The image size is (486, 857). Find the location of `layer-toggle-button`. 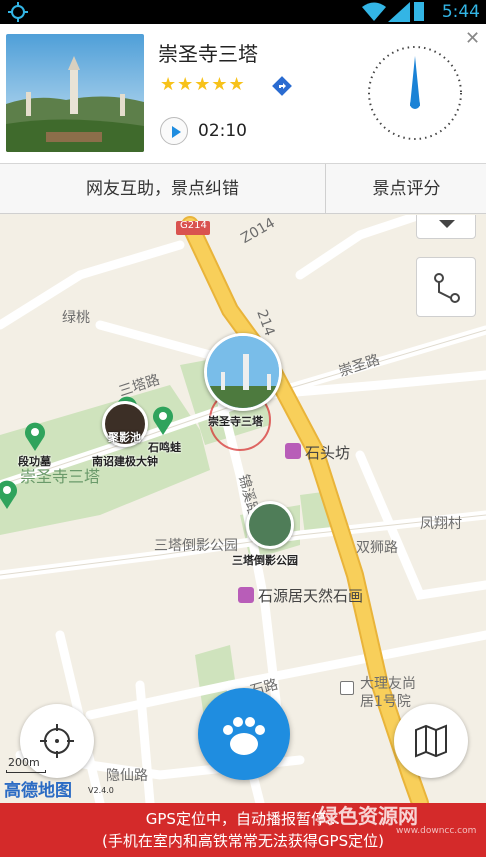

layer-toggle-button is located at coordinates (446, 227).